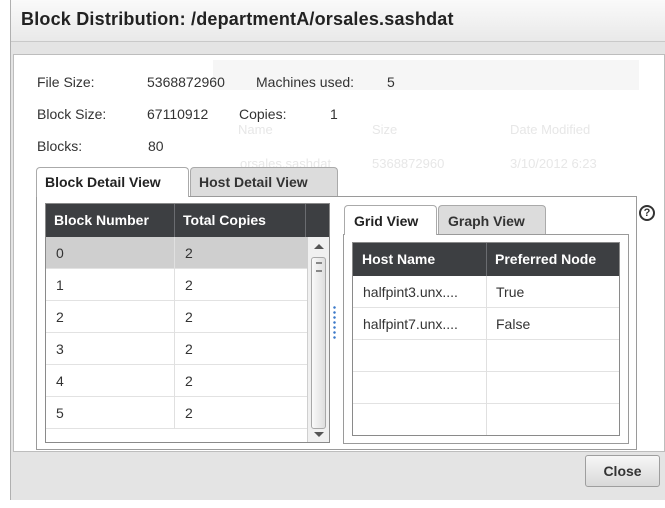  What do you see at coordinates (510, 292) in the screenshot?
I see `preferred-node-cell: True` at bounding box center [510, 292].